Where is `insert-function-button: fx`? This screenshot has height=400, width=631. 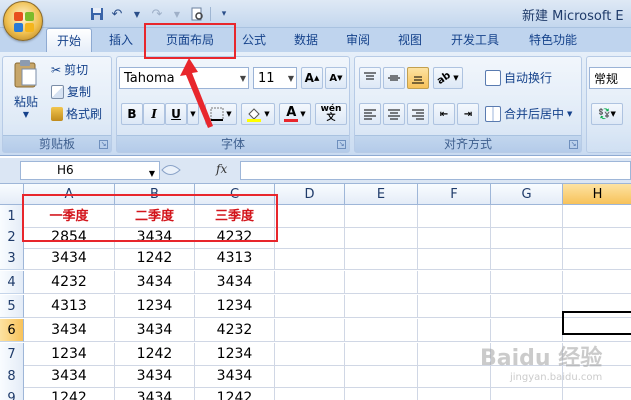
insert-function-button: fx is located at coordinates (221, 169).